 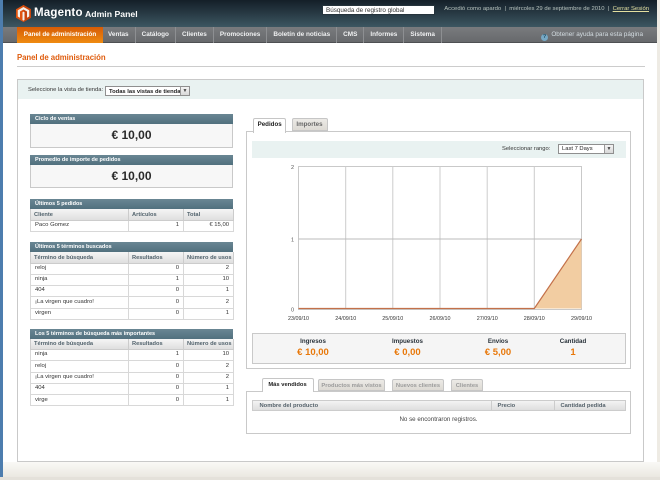 What do you see at coordinates (581, 319) in the screenshot?
I see `svg-text: 29/09/10` at bounding box center [581, 319].